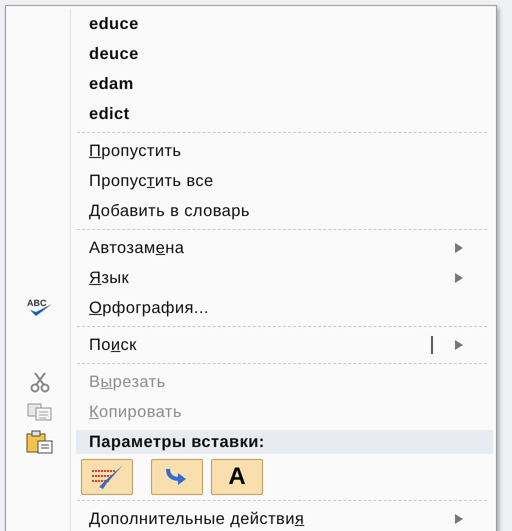 Image resolution: width=512 pixels, height=531 pixels. Describe the element at coordinates (40, 442) in the screenshot. I see `clipboard-icon` at that location.